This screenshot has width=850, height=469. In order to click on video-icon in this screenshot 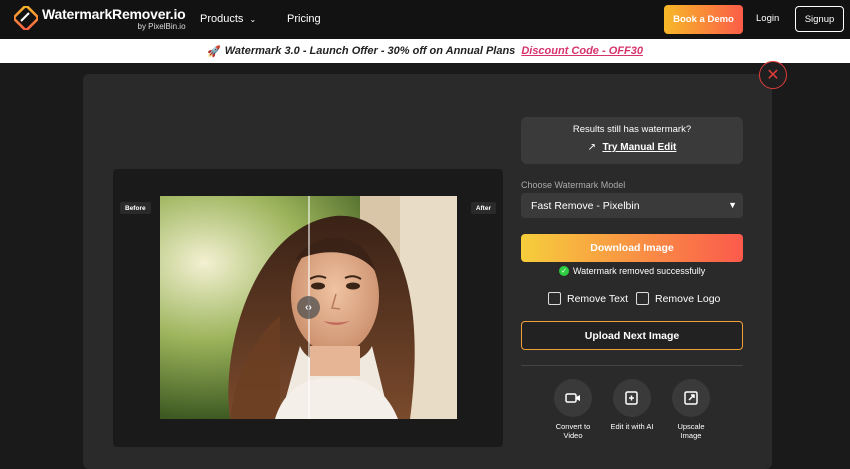, I will do `click(573, 398)`.